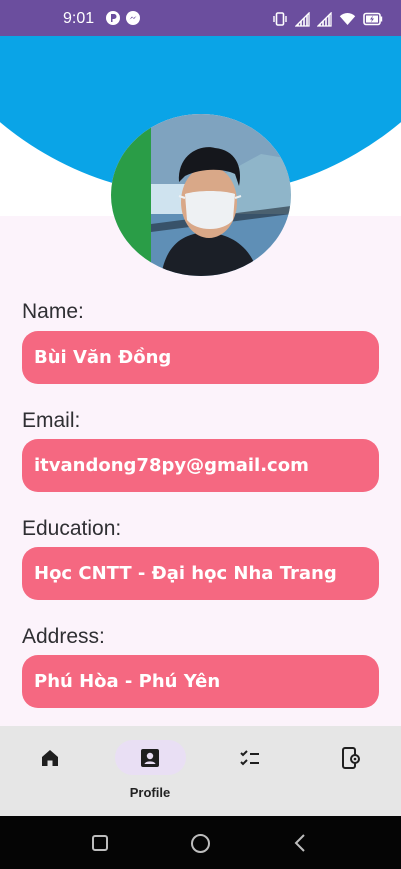 This screenshot has height=869, width=401. Describe the element at coordinates (200, 18) in the screenshot. I see `status-bar: 9:01` at that location.